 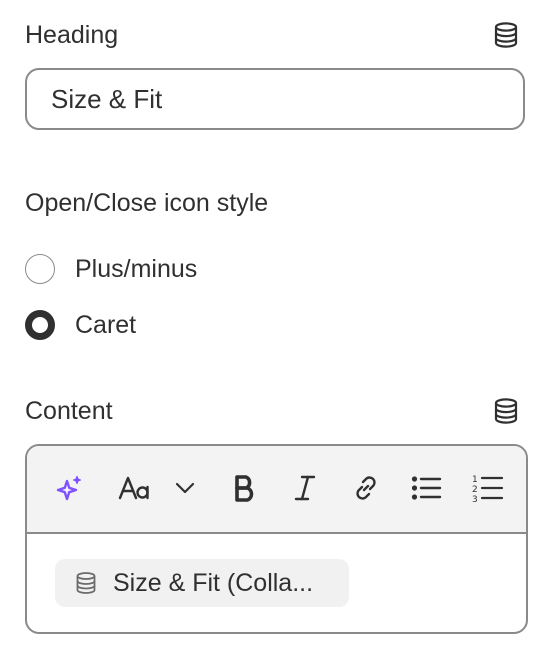 What do you see at coordinates (69, 488) in the screenshot?
I see `sparkle-icon` at bounding box center [69, 488].